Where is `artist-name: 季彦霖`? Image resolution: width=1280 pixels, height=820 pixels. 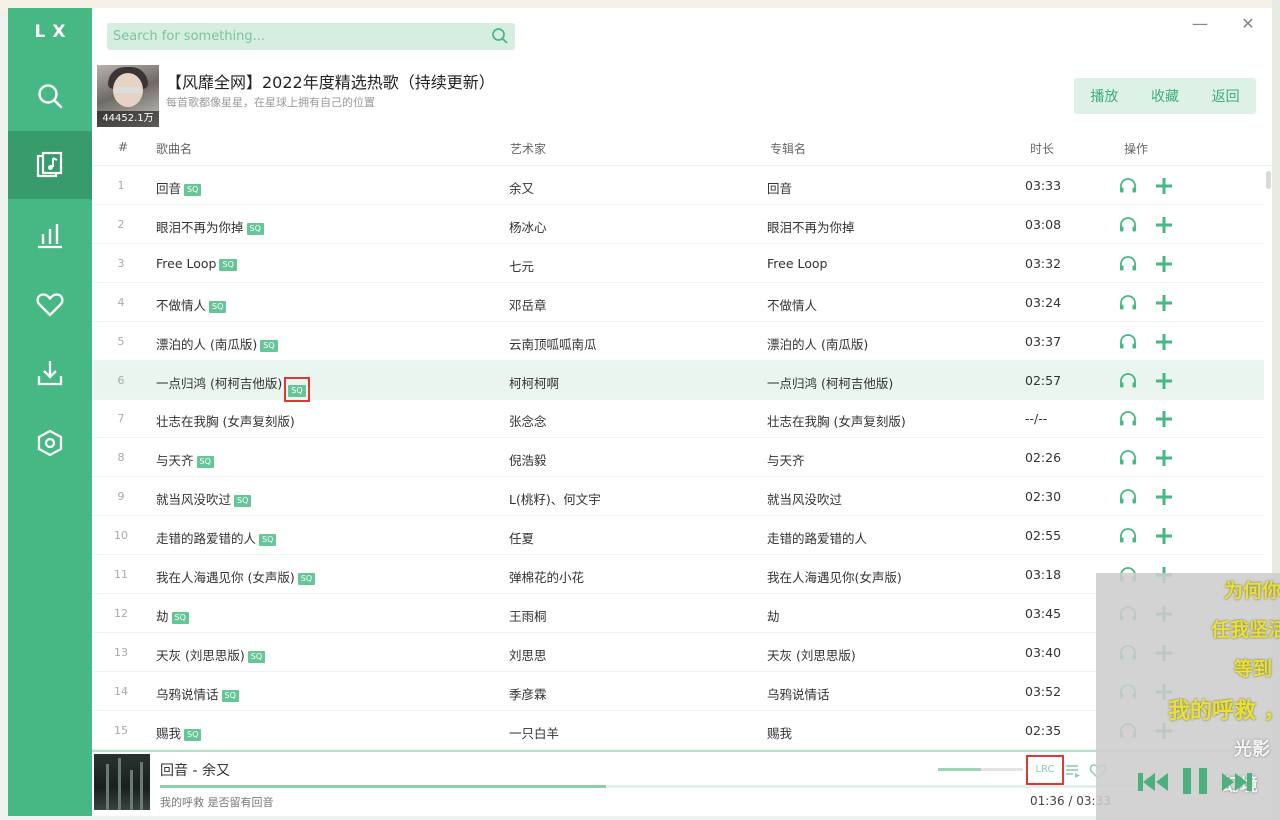 artist-name: 季彦霖 is located at coordinates (528, 693).